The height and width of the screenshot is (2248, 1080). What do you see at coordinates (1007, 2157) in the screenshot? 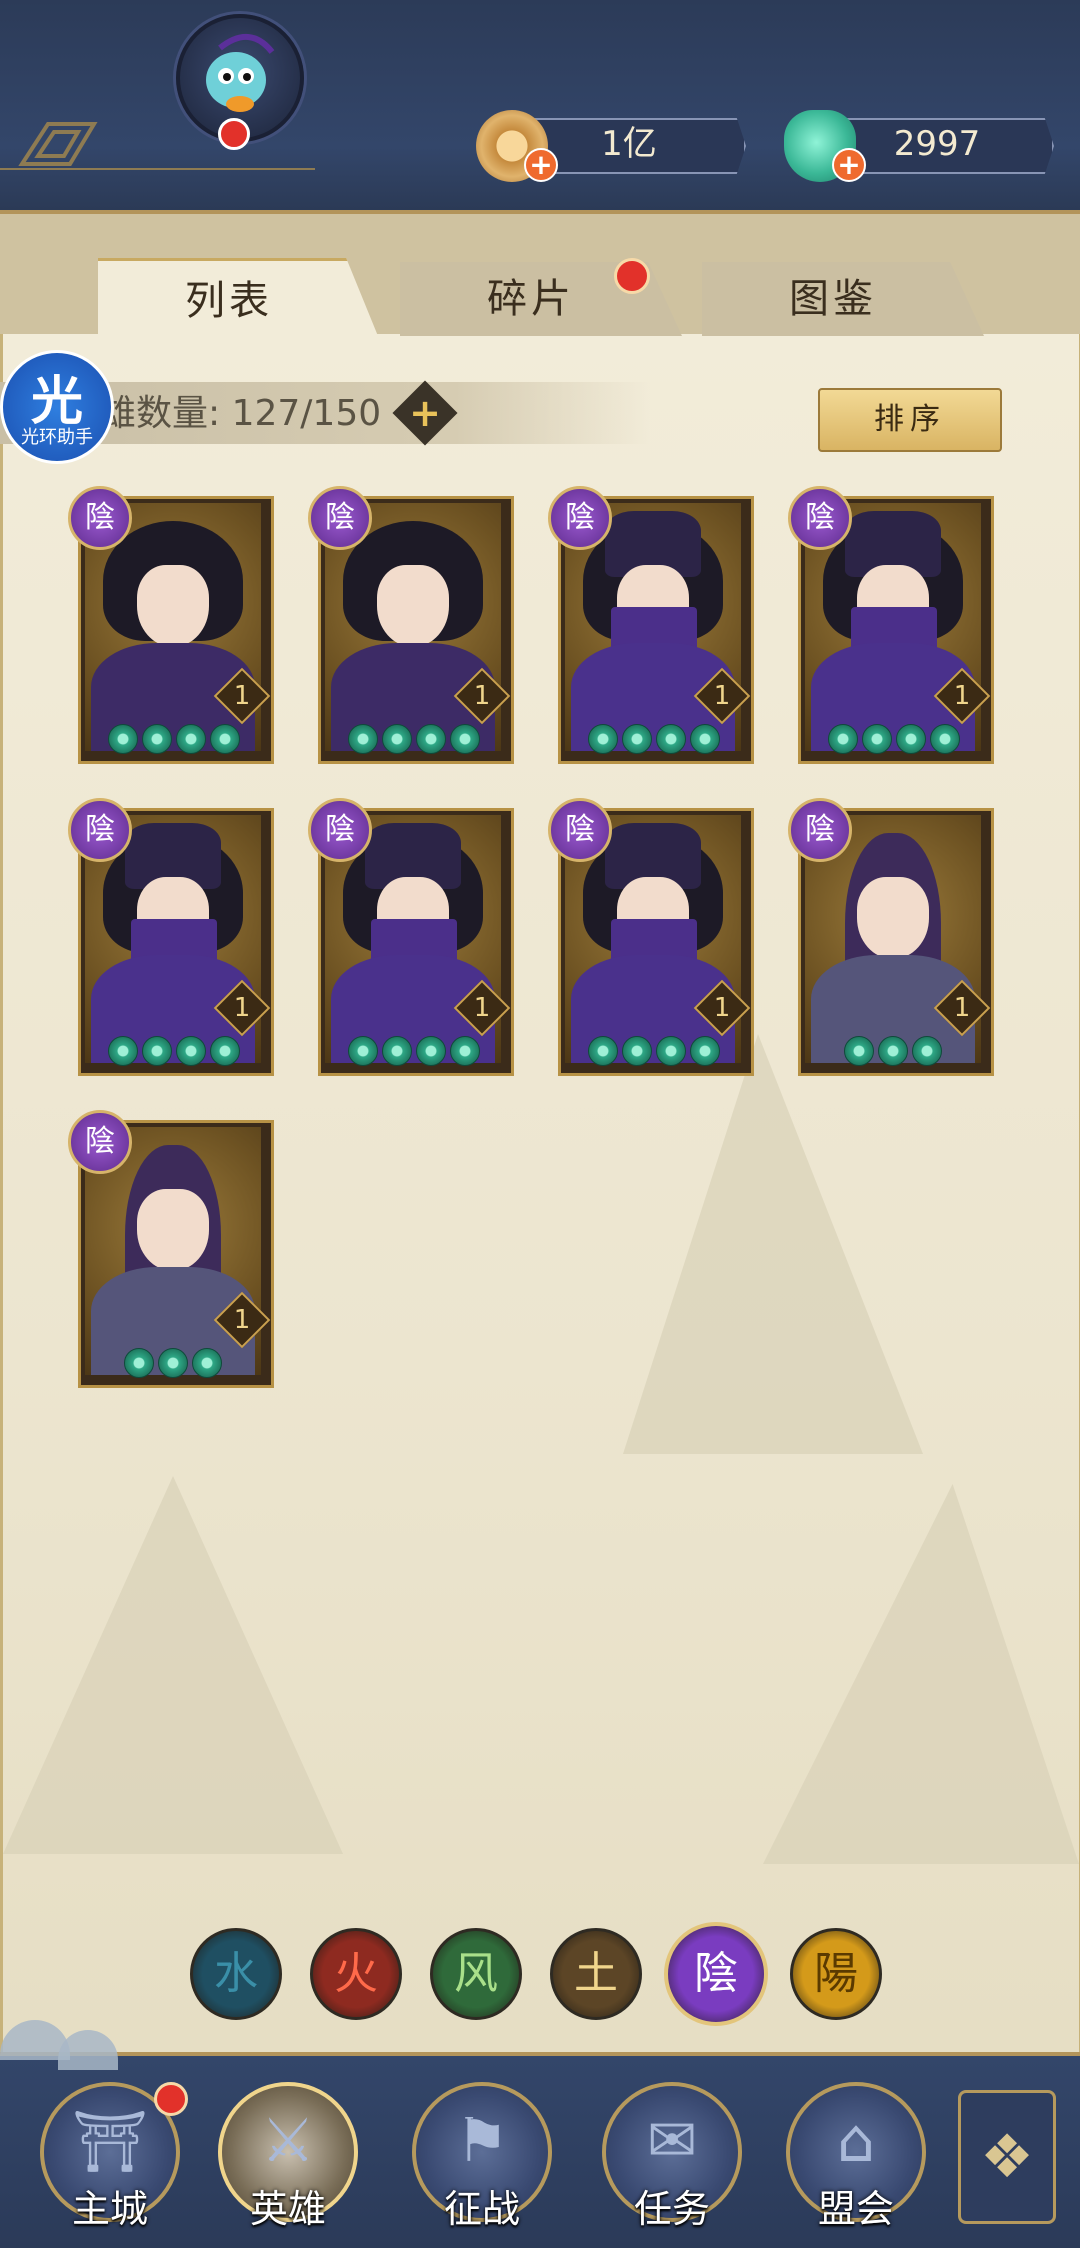
I see `more-menu-button: ❖` at bounding box center [1007, 2157].